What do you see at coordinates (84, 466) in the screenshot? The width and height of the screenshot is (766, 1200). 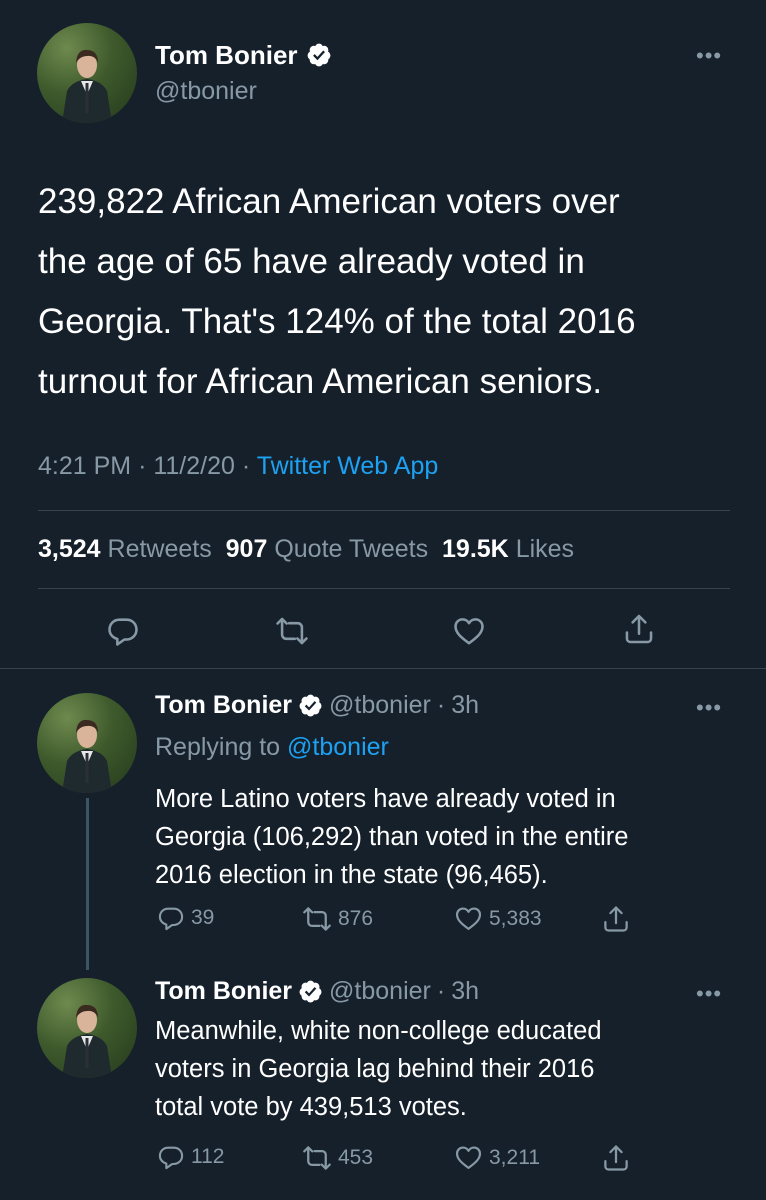 I see `tweet-time: 4:21 PM` at bounding box center [84, 466].